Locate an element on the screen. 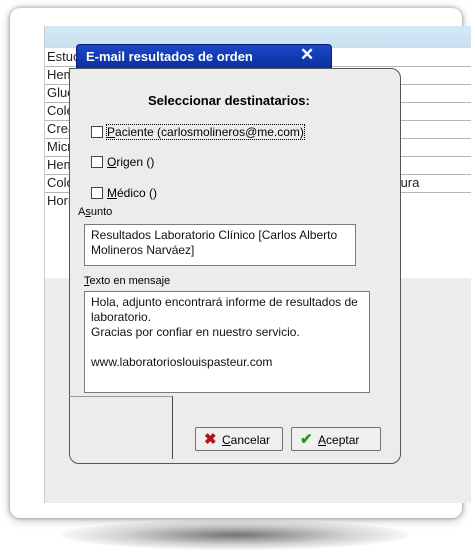  subject-label: Asunto is located at coordinates (95, 212).